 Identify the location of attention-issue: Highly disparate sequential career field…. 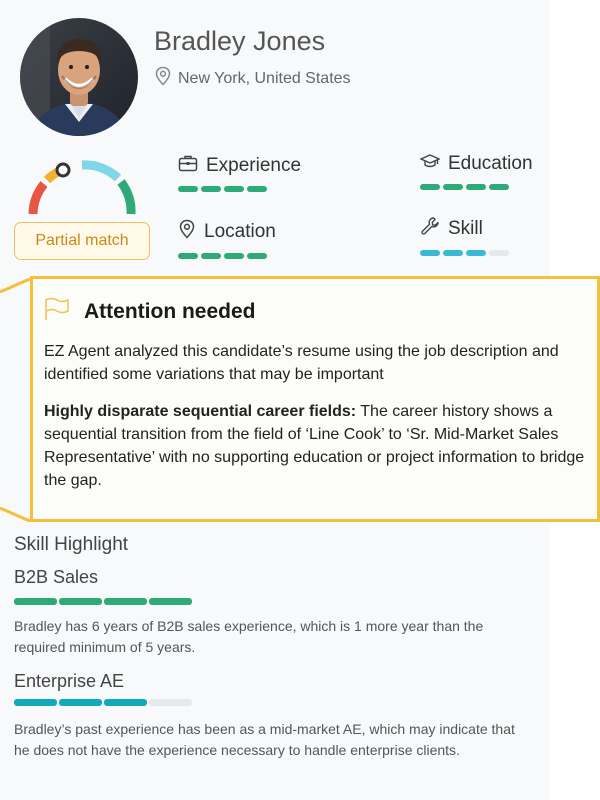
(315, 446).